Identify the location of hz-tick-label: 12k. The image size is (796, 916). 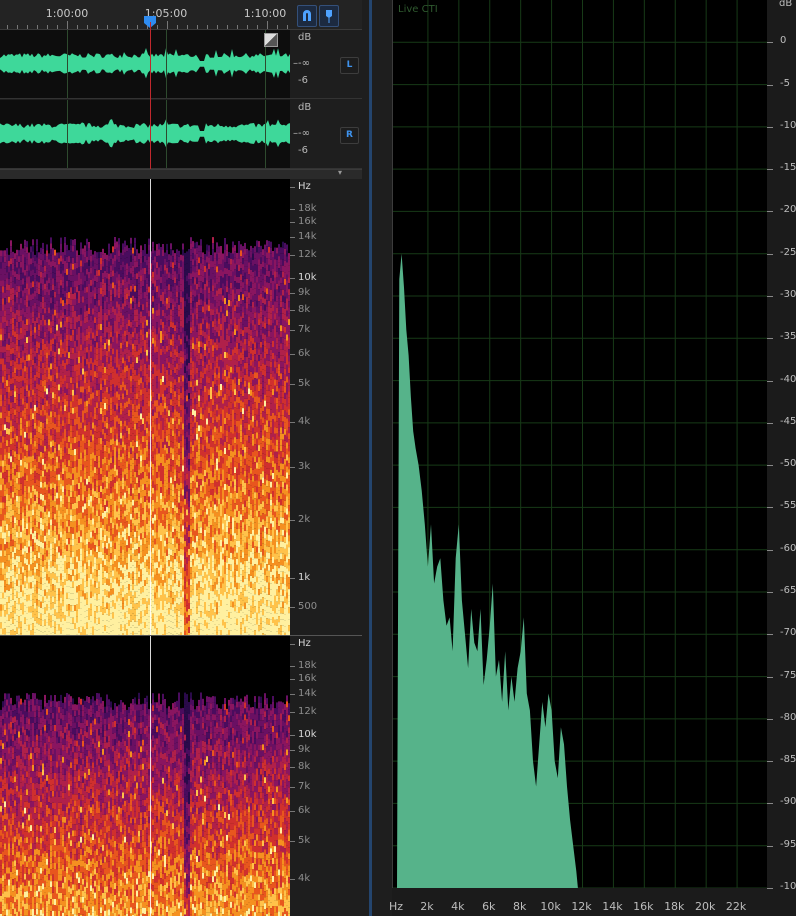
(581, 906).